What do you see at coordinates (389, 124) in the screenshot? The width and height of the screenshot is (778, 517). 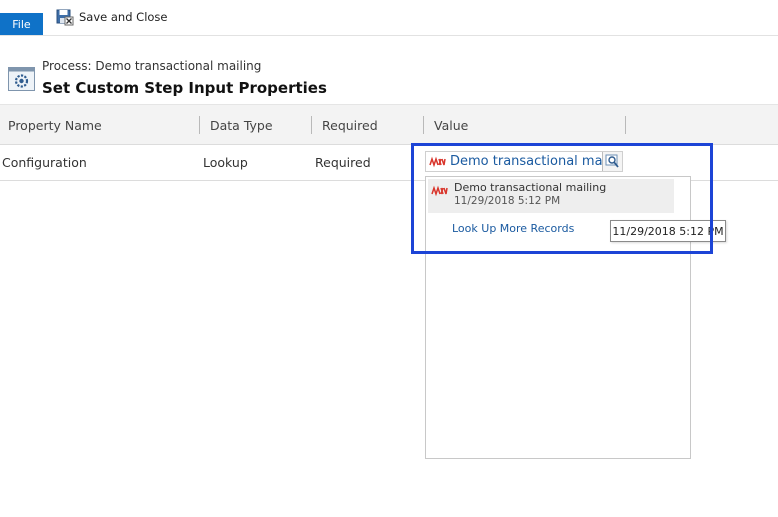 I see `grid-header: Property Name Data Type Required Value` at bounding box center [389, 124].